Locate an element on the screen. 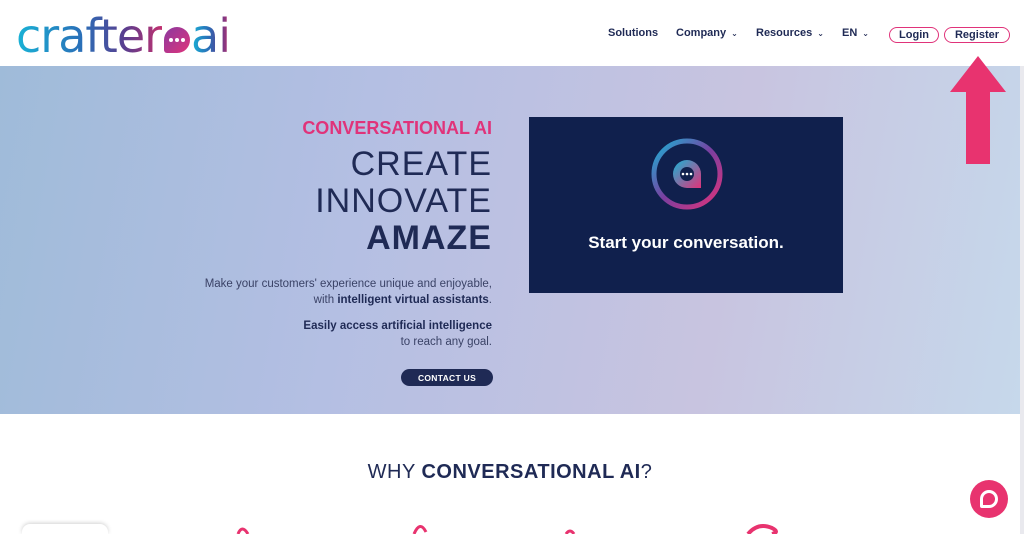  login-label: Login is located at coordinates (914, 35).